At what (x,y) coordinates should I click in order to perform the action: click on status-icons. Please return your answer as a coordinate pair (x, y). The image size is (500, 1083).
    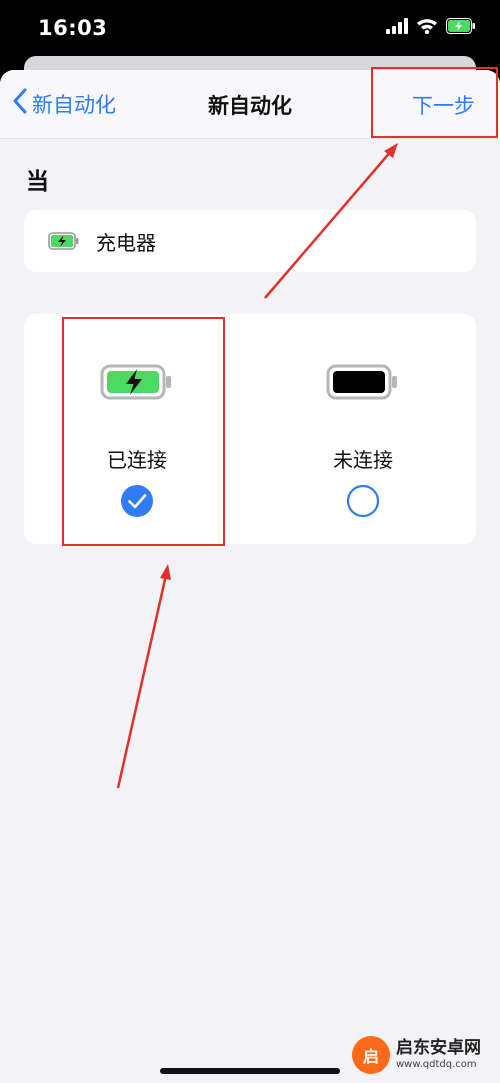
    Looking at the image, I should click on (431, 28).